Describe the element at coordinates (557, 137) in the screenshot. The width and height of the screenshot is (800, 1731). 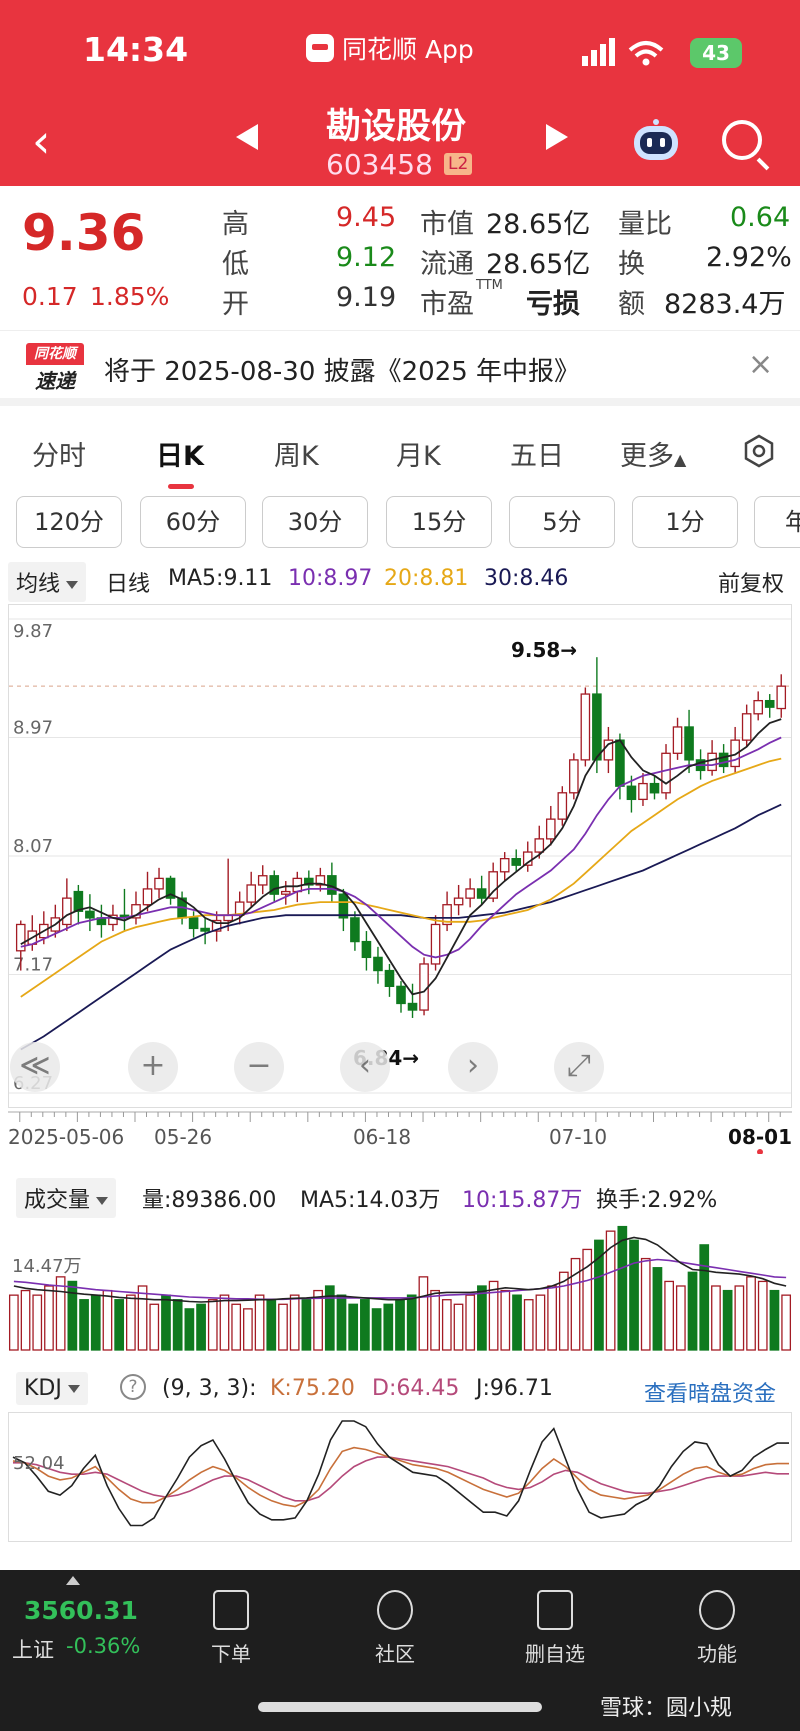
I see `next-stock-button` at that location.